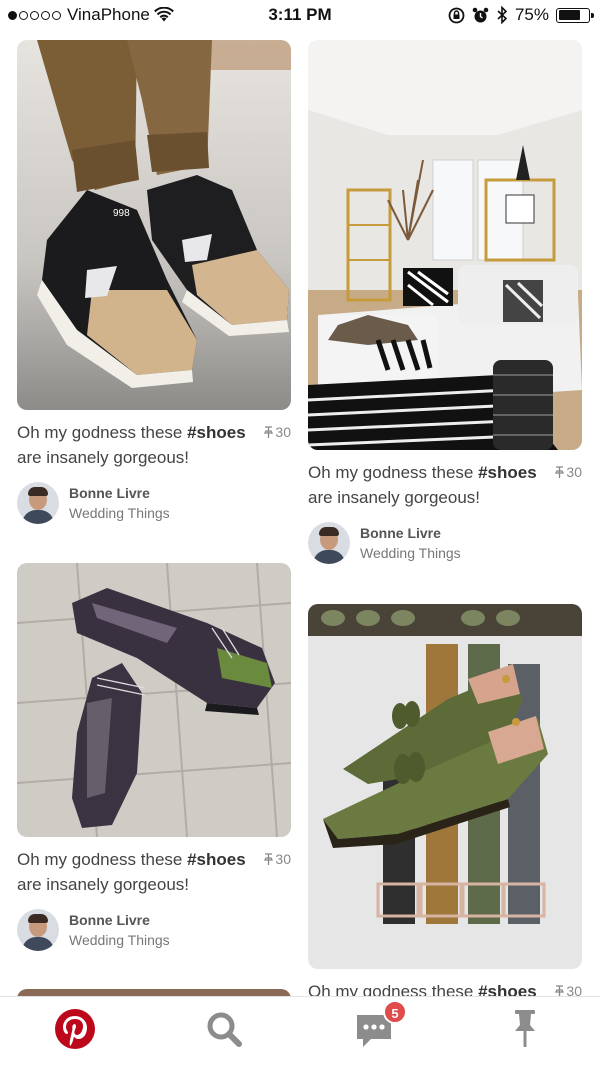 This screenshot has height=1066, width=600. Describe the element at coordinates (395, 1012) in the screenshot. I see `notification-badge: 5` at that location.